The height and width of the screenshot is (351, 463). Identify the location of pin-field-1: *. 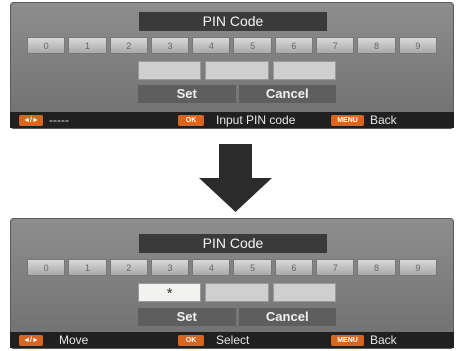
(170, 292).